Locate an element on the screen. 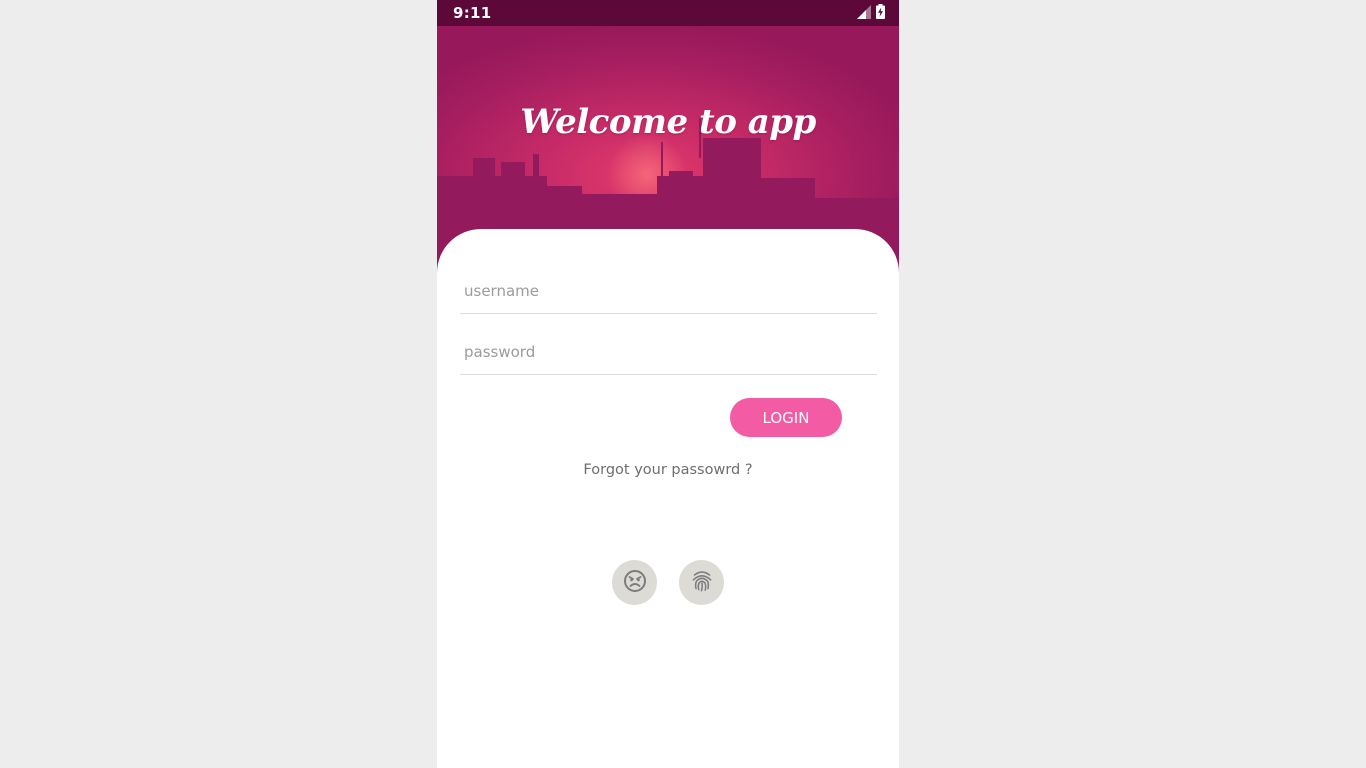 Image resolution: width=1366 pixels, height=768 pixels. fingerprint-icon is located at coordinates (702, 583).